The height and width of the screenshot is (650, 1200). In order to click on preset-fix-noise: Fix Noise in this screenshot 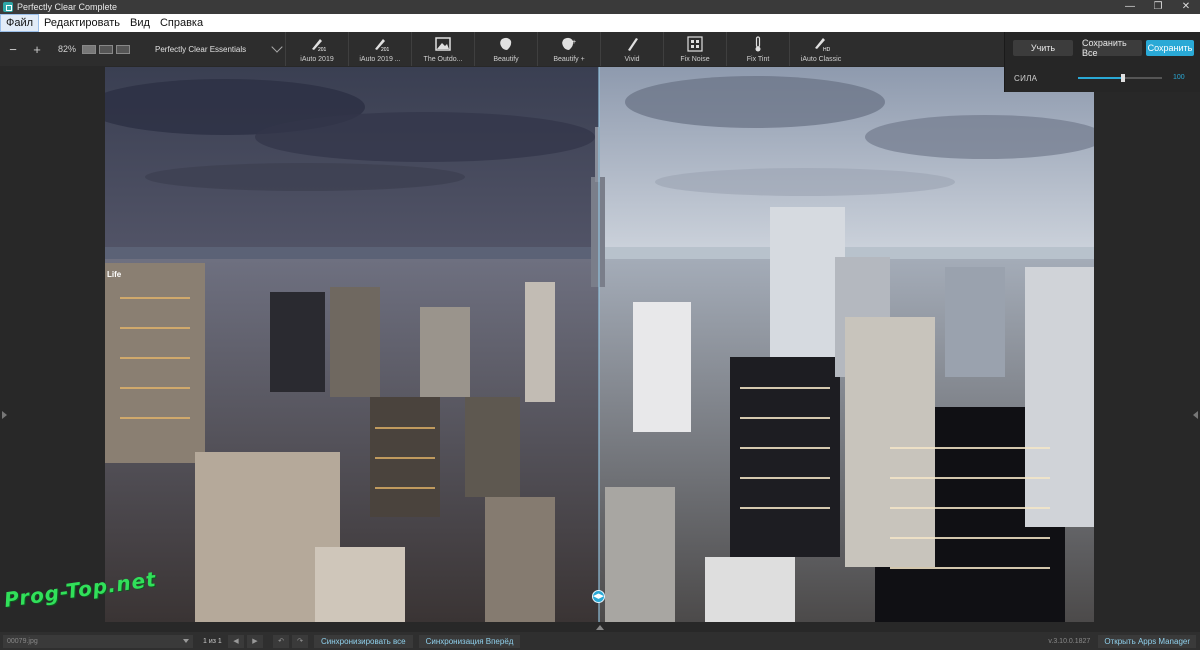, I will do `click(694, 49)`.